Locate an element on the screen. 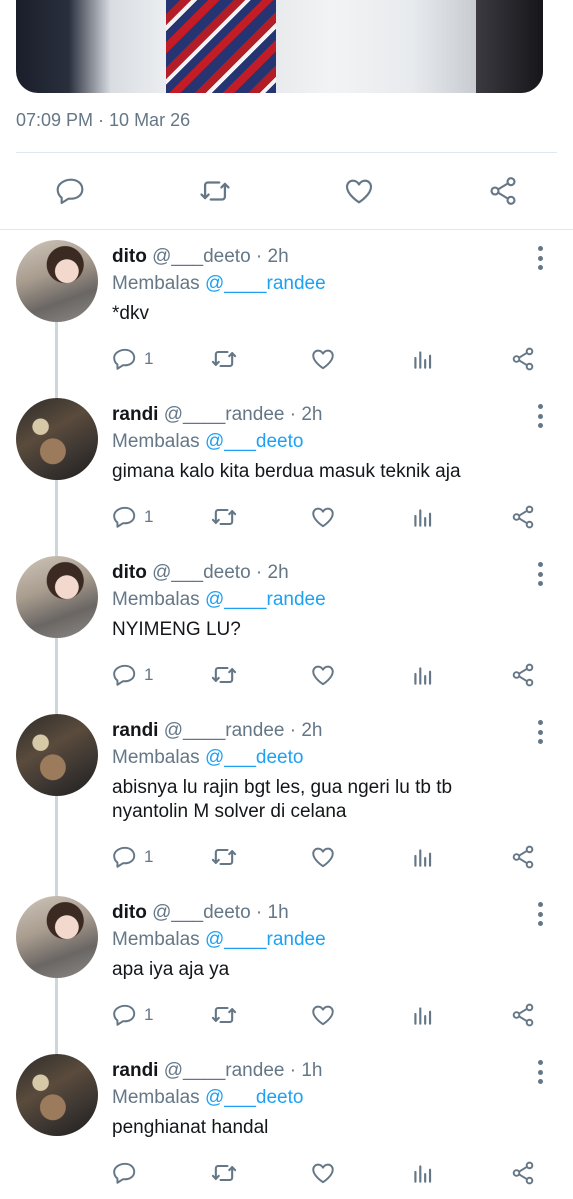 This screenshot has height=1199, width=573. reply-text: gimana kalo kita berdua masuk teknik aja is located at coordinates (286, 471).